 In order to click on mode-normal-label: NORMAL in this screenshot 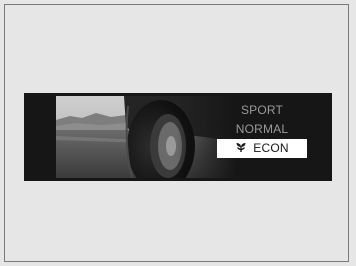, I will do `click(262, 129)`.